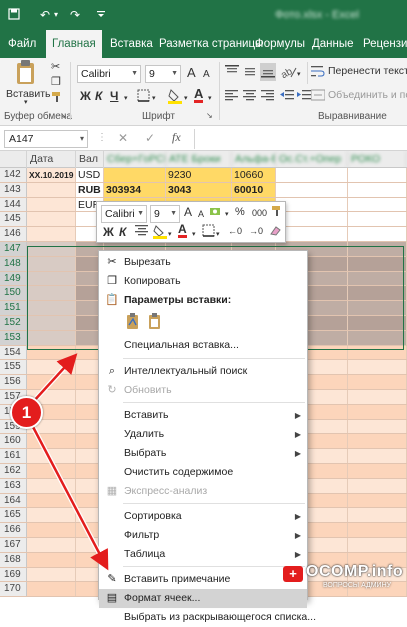  I want to click on font-color-dropdown-icon: ▾, so click(210, 99).